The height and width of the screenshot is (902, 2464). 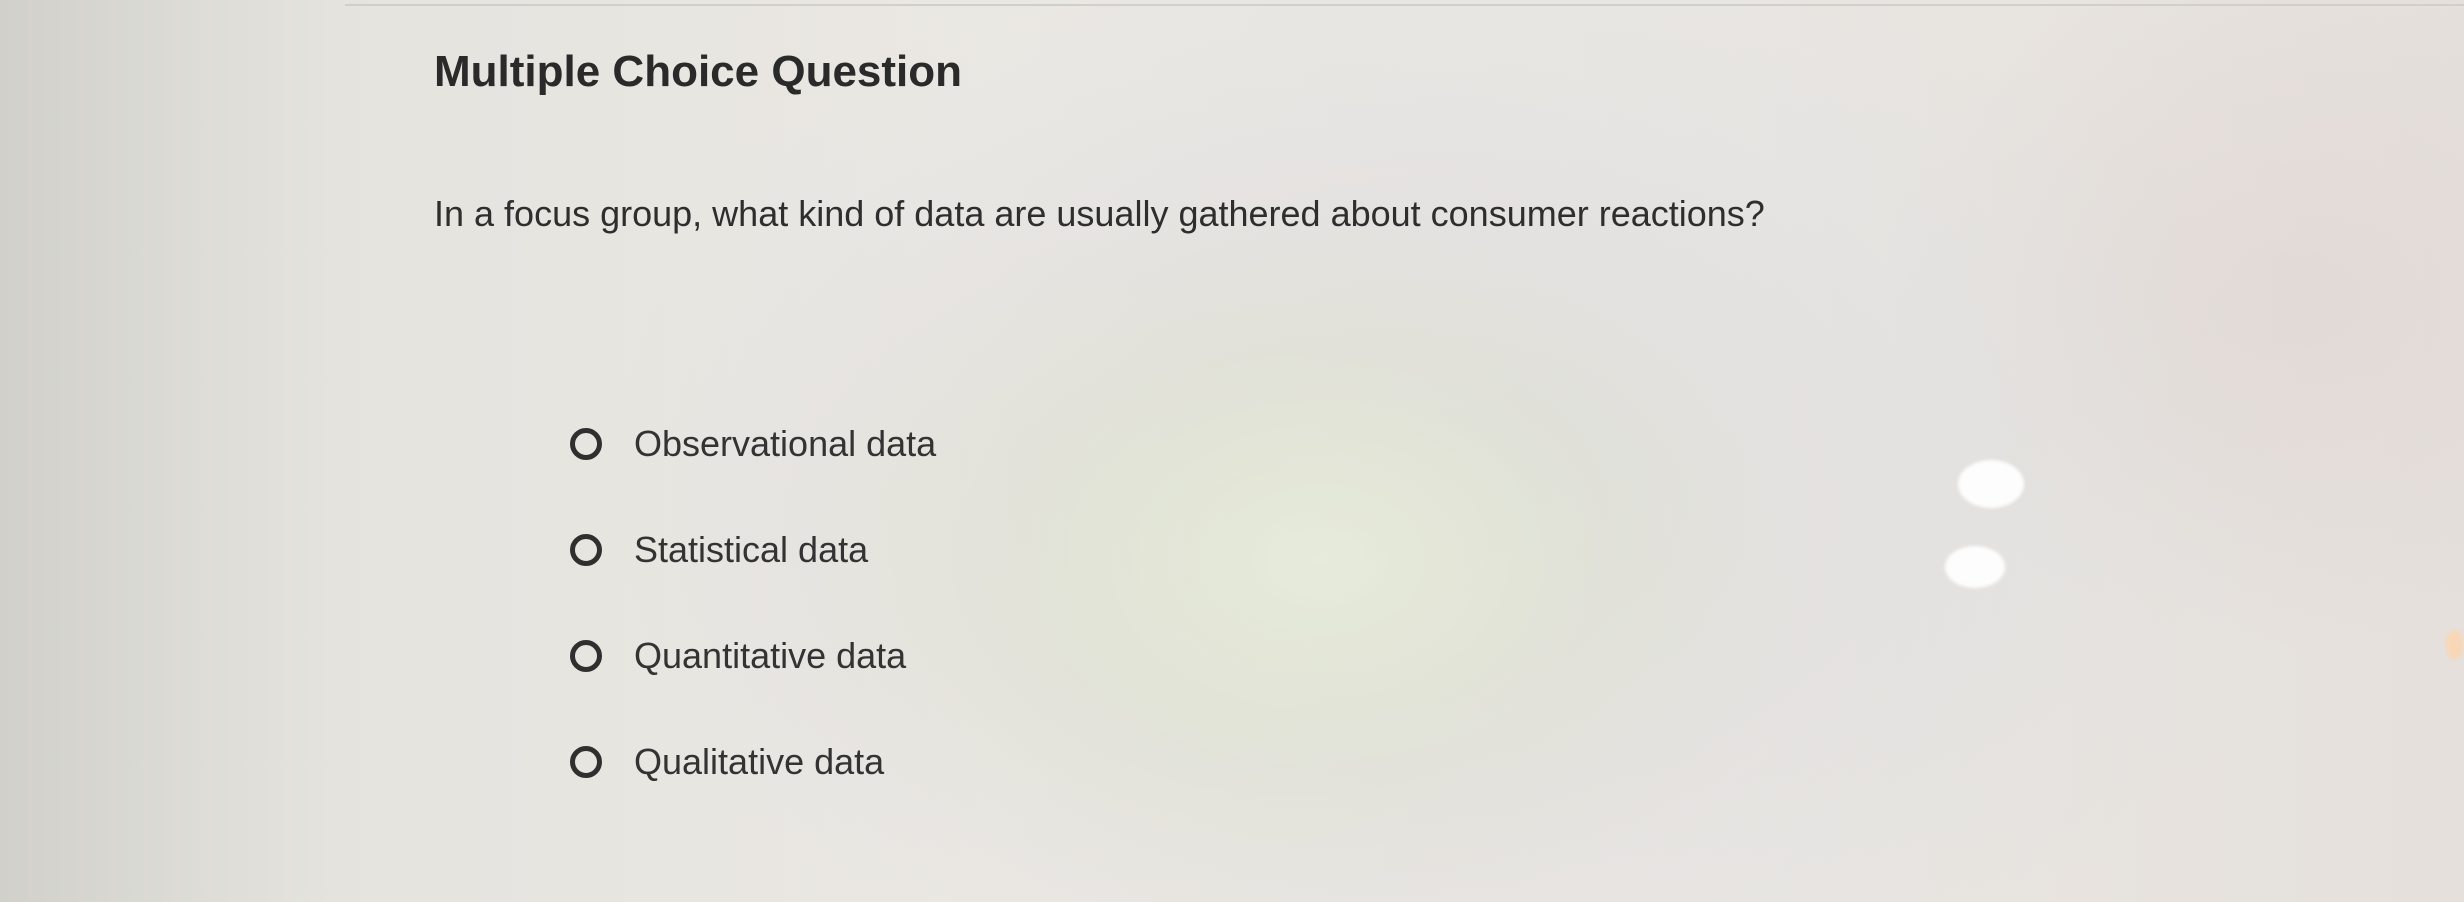 I want to click on answer-option-qualitative: Qualitative data, so click(x=753, y=762).